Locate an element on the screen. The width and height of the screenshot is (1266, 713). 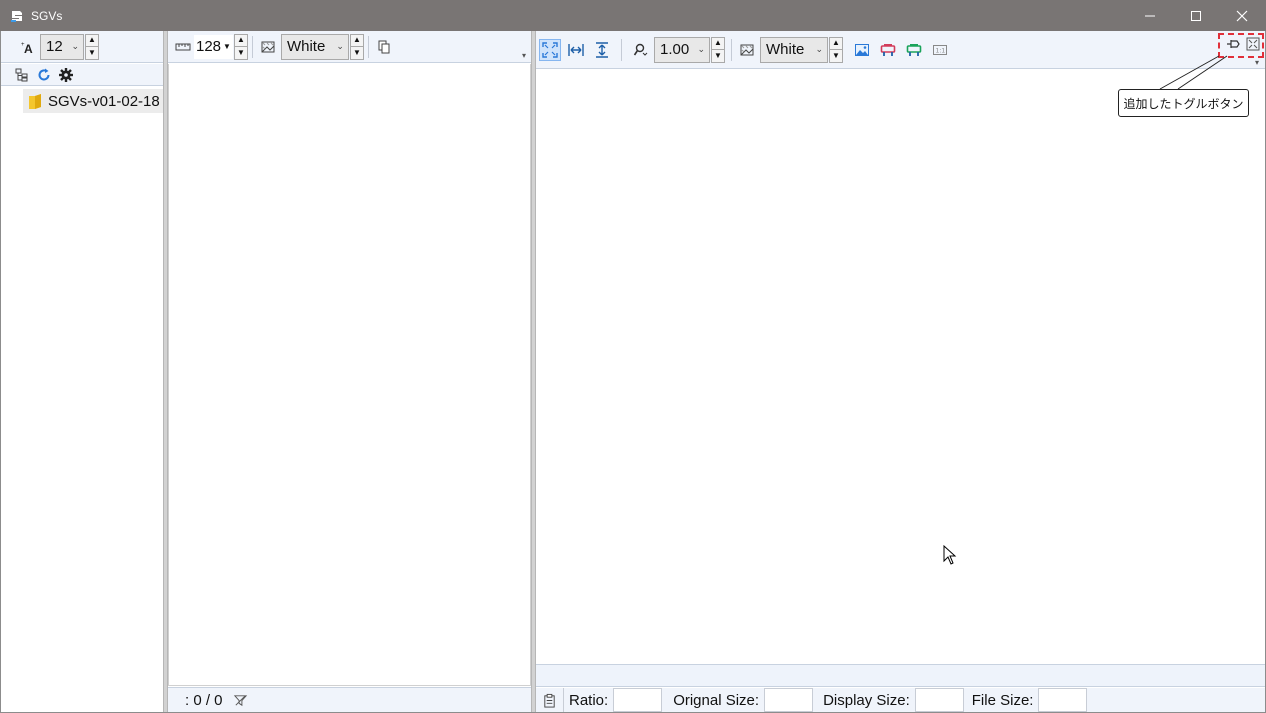
thumbnail-toolbar: 128 ▼ ▲ ▼ White ⌄ ▲ ▼ is located at coordinates (349, 47).